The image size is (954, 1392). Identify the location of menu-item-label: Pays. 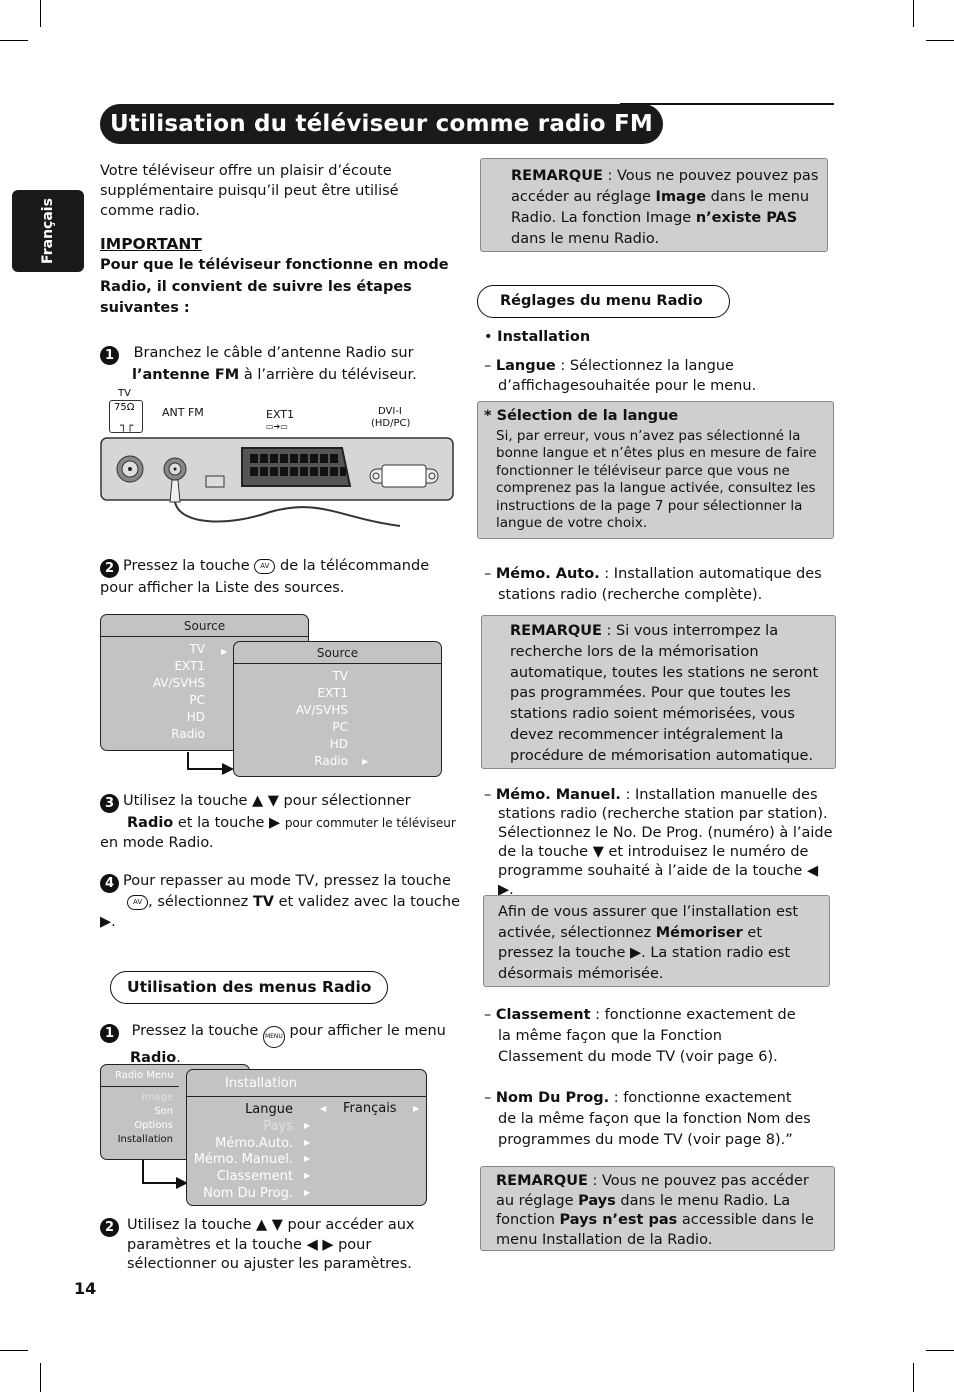
(278, 1126).